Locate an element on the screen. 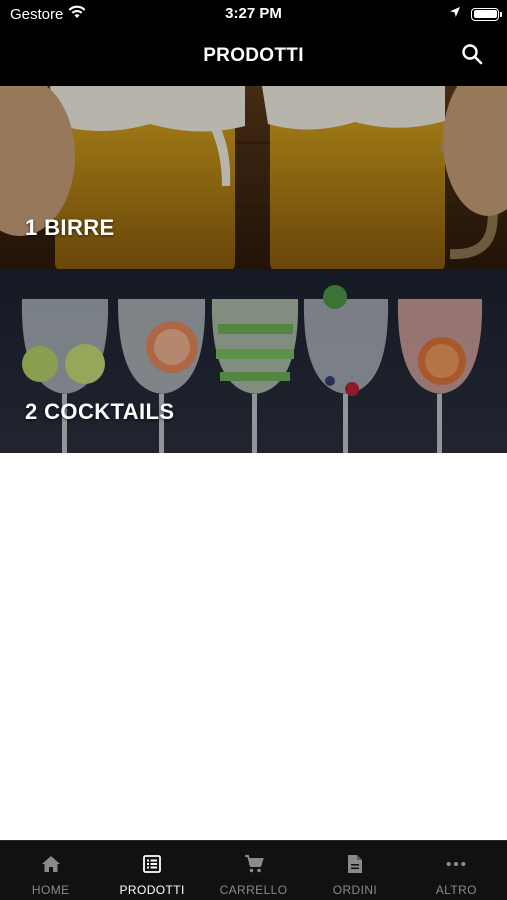  tab-home: HOME is located at coordinates (50, 870).